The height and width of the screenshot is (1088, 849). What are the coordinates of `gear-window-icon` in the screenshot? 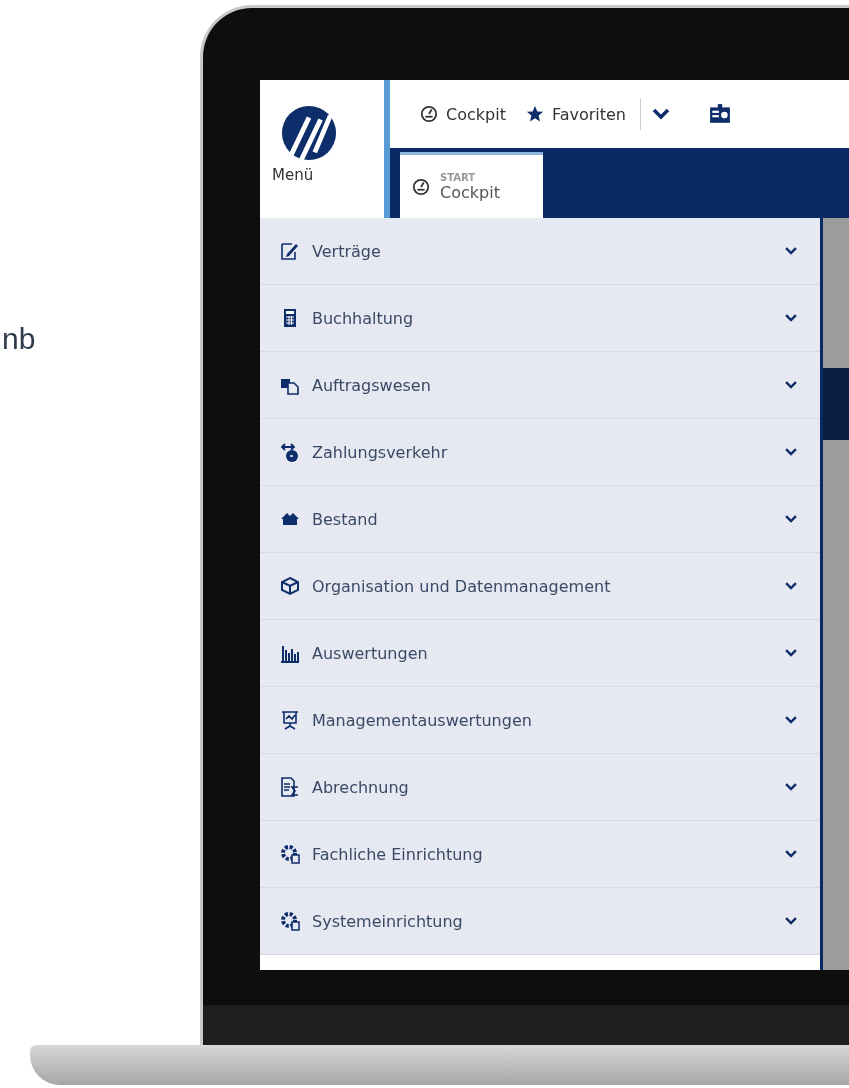 It's located at (290, 921).